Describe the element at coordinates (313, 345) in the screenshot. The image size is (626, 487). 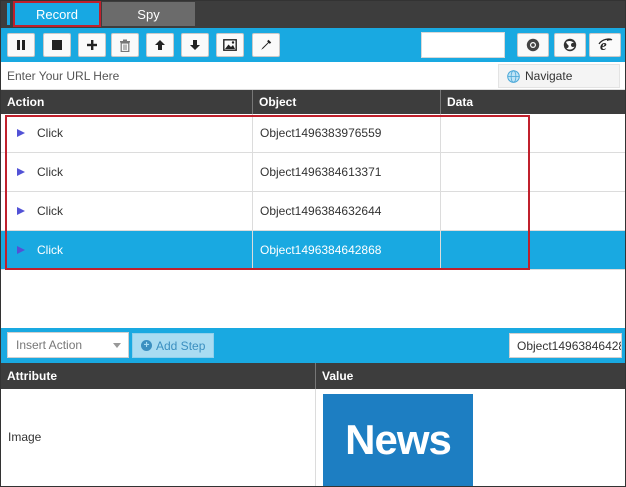
I see `insert-action-bar: Insert Action + Add Step` at that location.